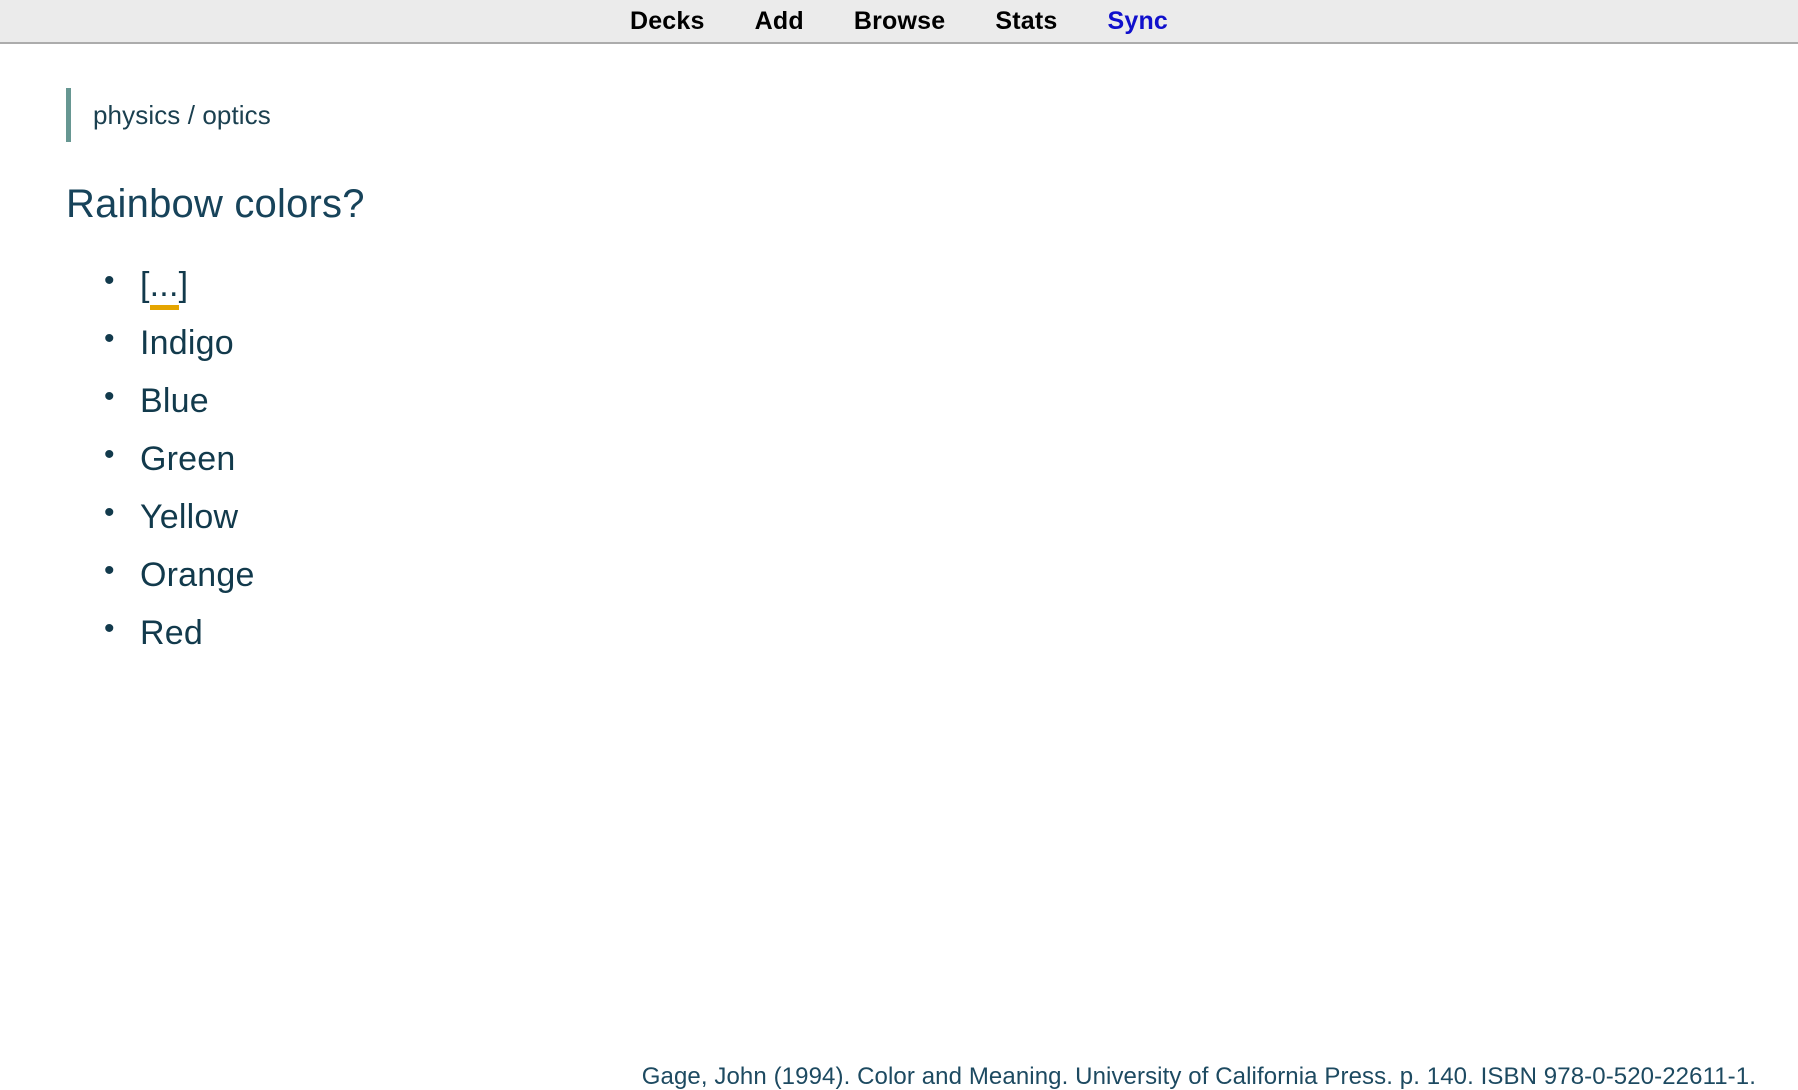  What do you see at coordinates (951, 458) in the screenshot?
I see `list-item: Green` at bounding box center [951, 458].